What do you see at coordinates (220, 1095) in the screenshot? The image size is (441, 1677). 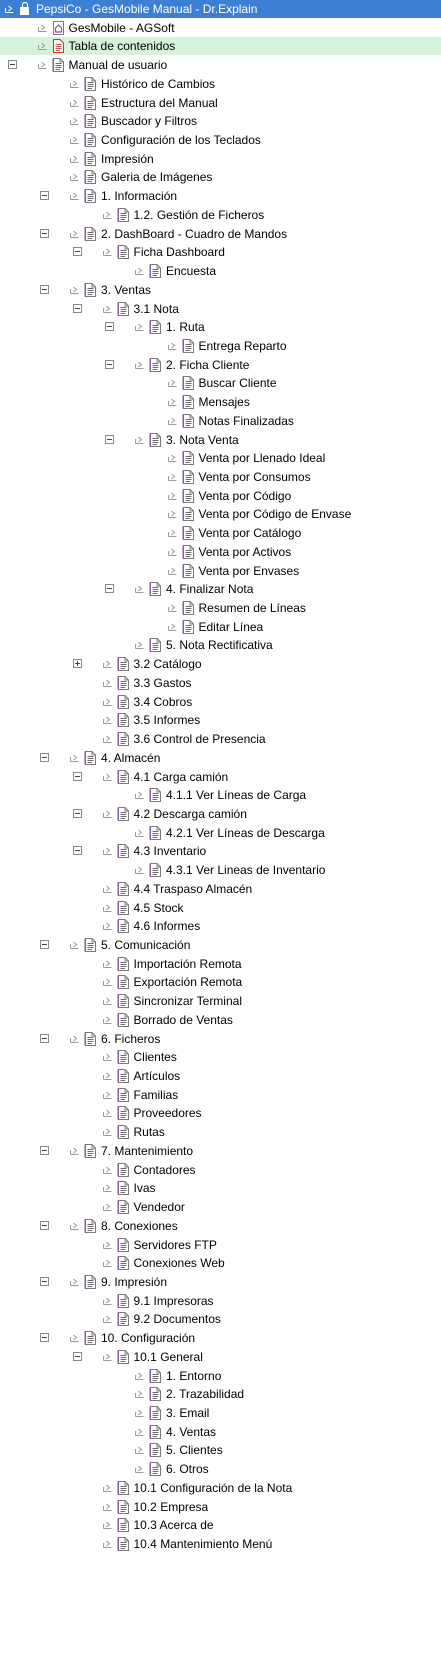 I see `tree-item: Familias` at bounding box center [220, 1095].